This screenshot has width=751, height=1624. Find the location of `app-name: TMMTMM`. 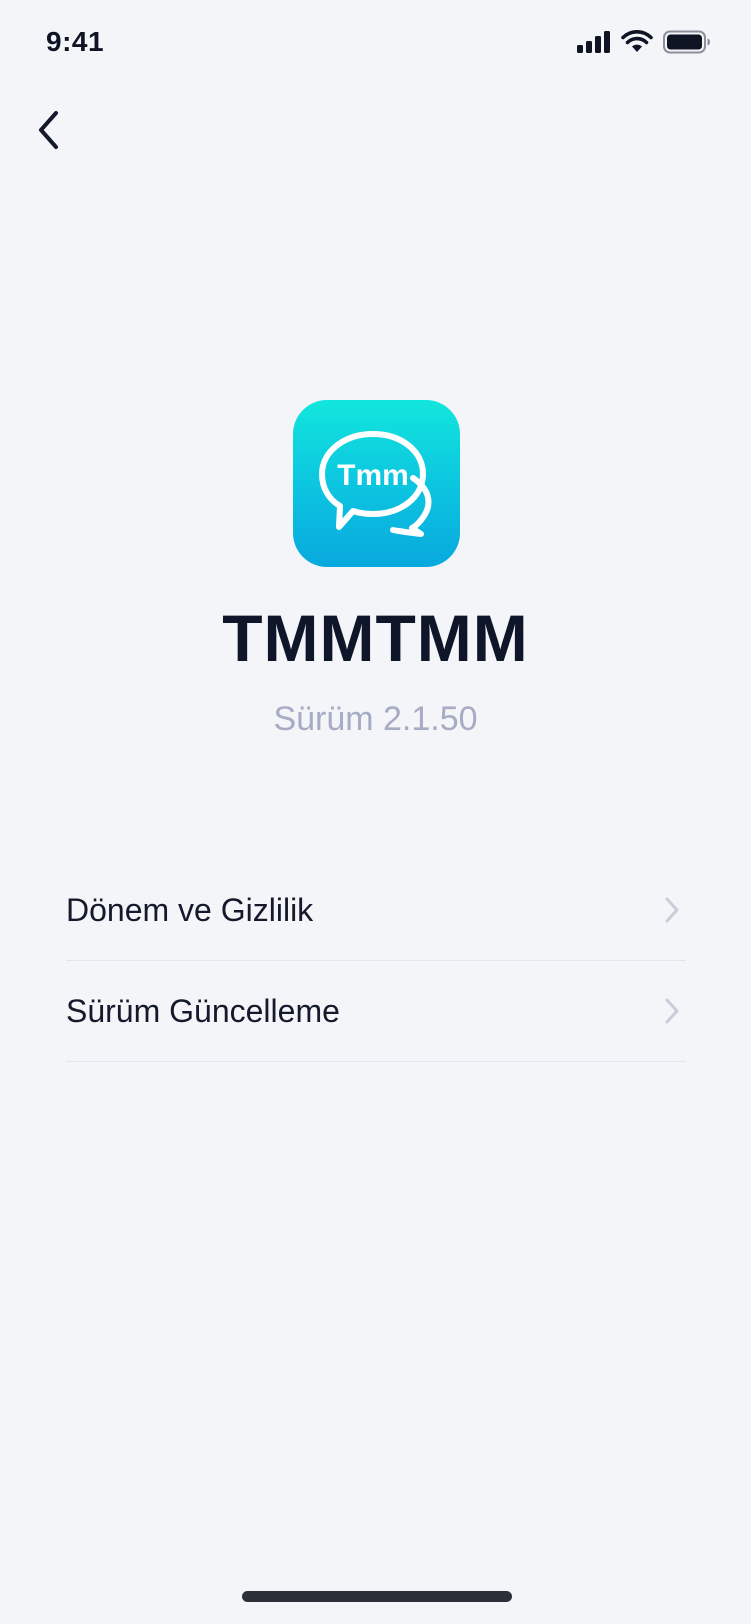

app-name: TMMTMM is located at coordinates (375, 638).